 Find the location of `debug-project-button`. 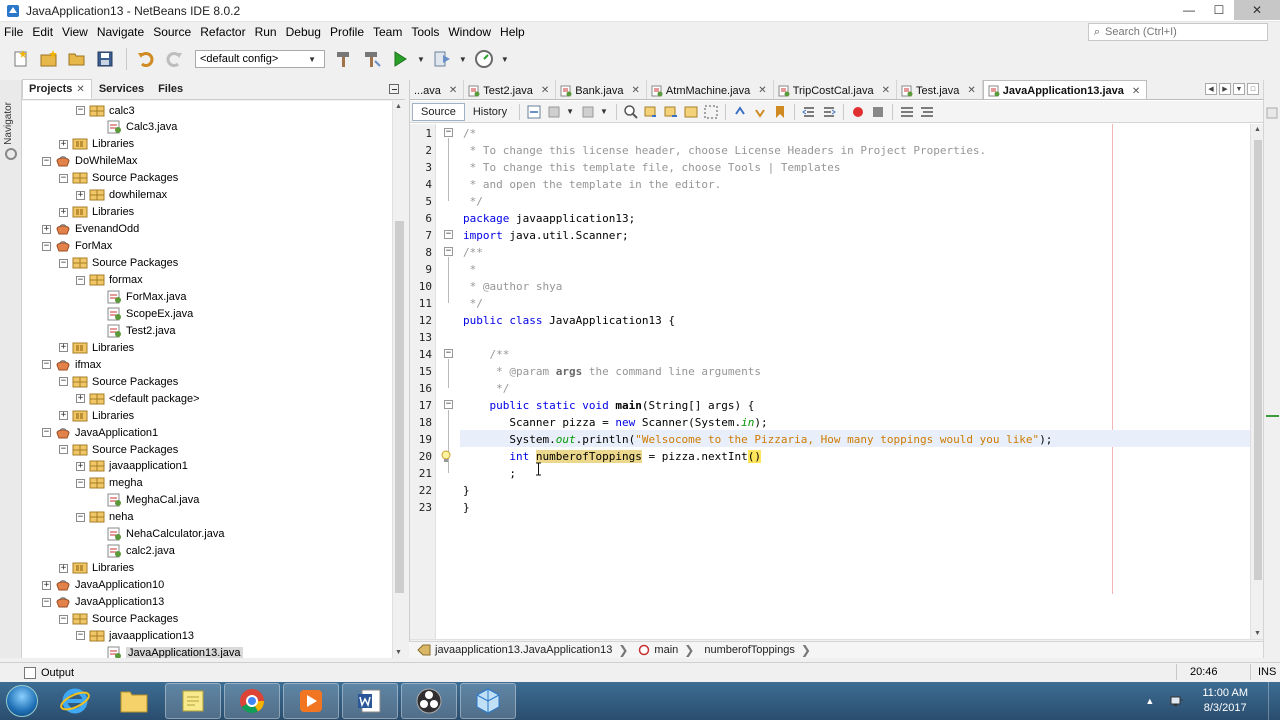

debug-project-button is located at coordinates (442, 59).